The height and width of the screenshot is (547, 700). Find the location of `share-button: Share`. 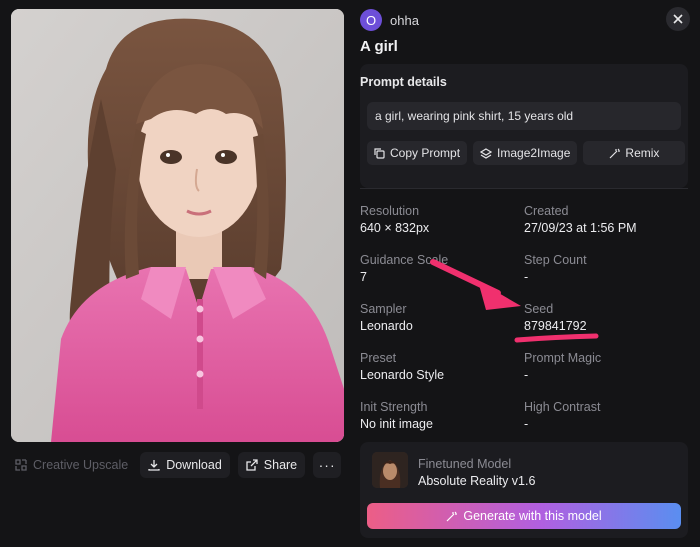

share-button: Share is located at coordinates (271, 465).